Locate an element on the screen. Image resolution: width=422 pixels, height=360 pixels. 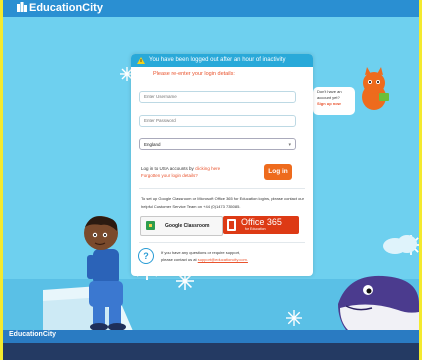
chevron-down-icon: ▾ is located at coordinates (289, 145).